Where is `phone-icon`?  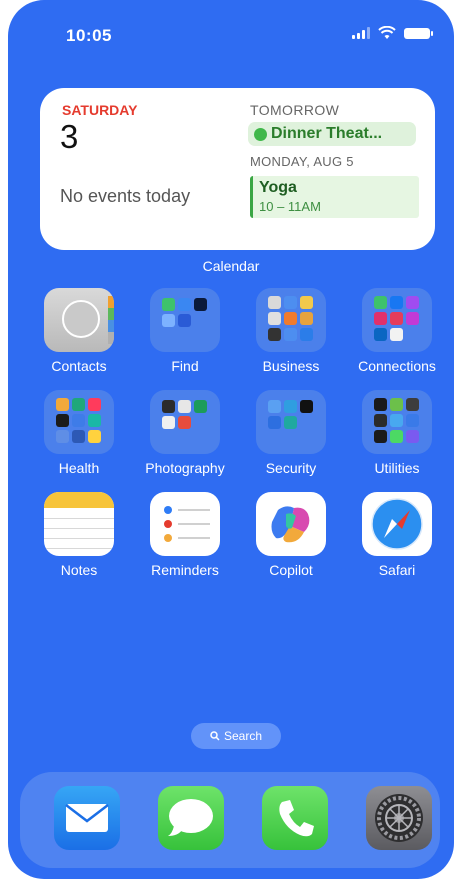 phone-icon is located at coordinates (295, 818).